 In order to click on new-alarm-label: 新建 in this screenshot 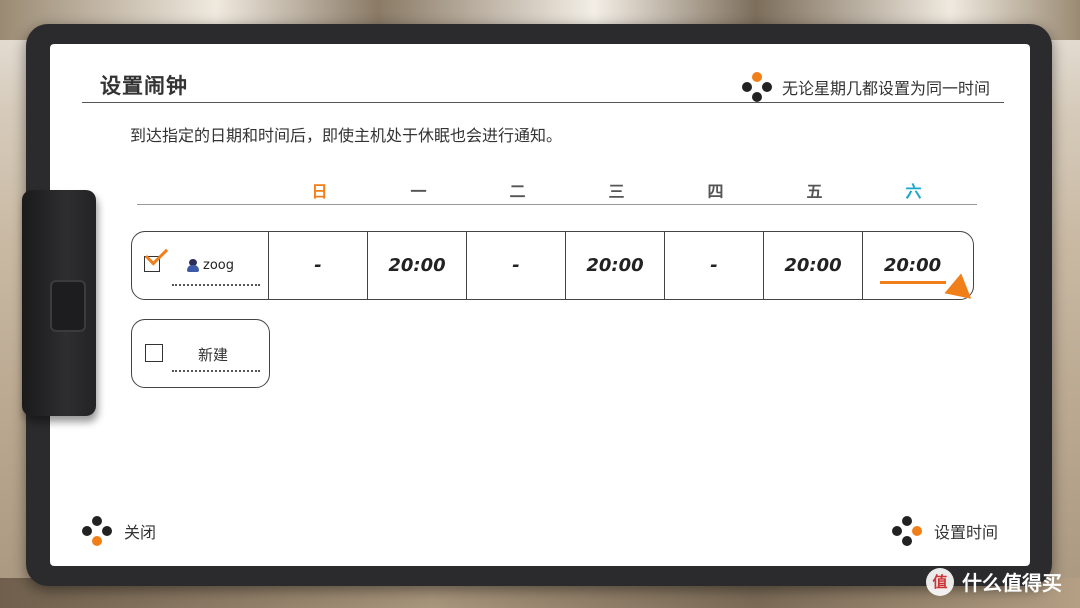, I will do `click(213, 355)`.